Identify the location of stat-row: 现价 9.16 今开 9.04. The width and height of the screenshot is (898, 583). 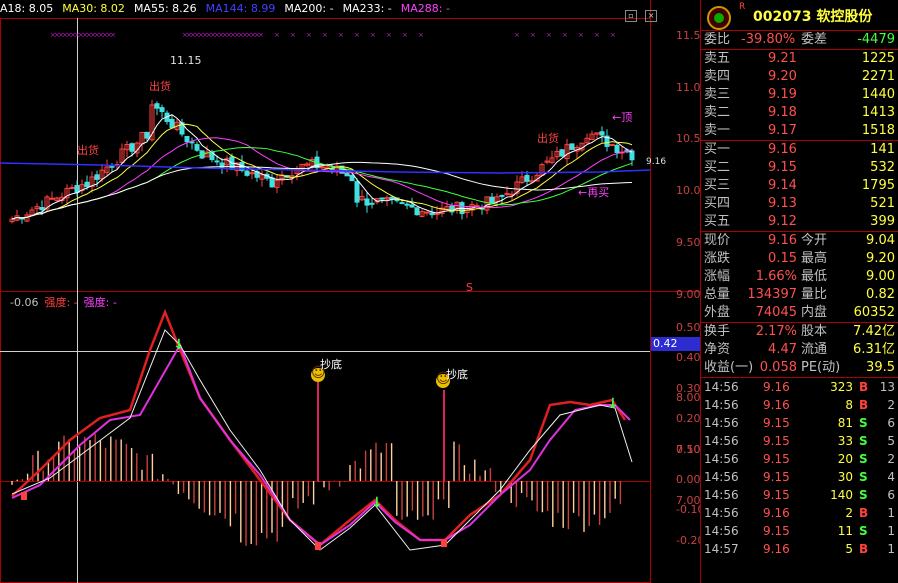
(799, 241).